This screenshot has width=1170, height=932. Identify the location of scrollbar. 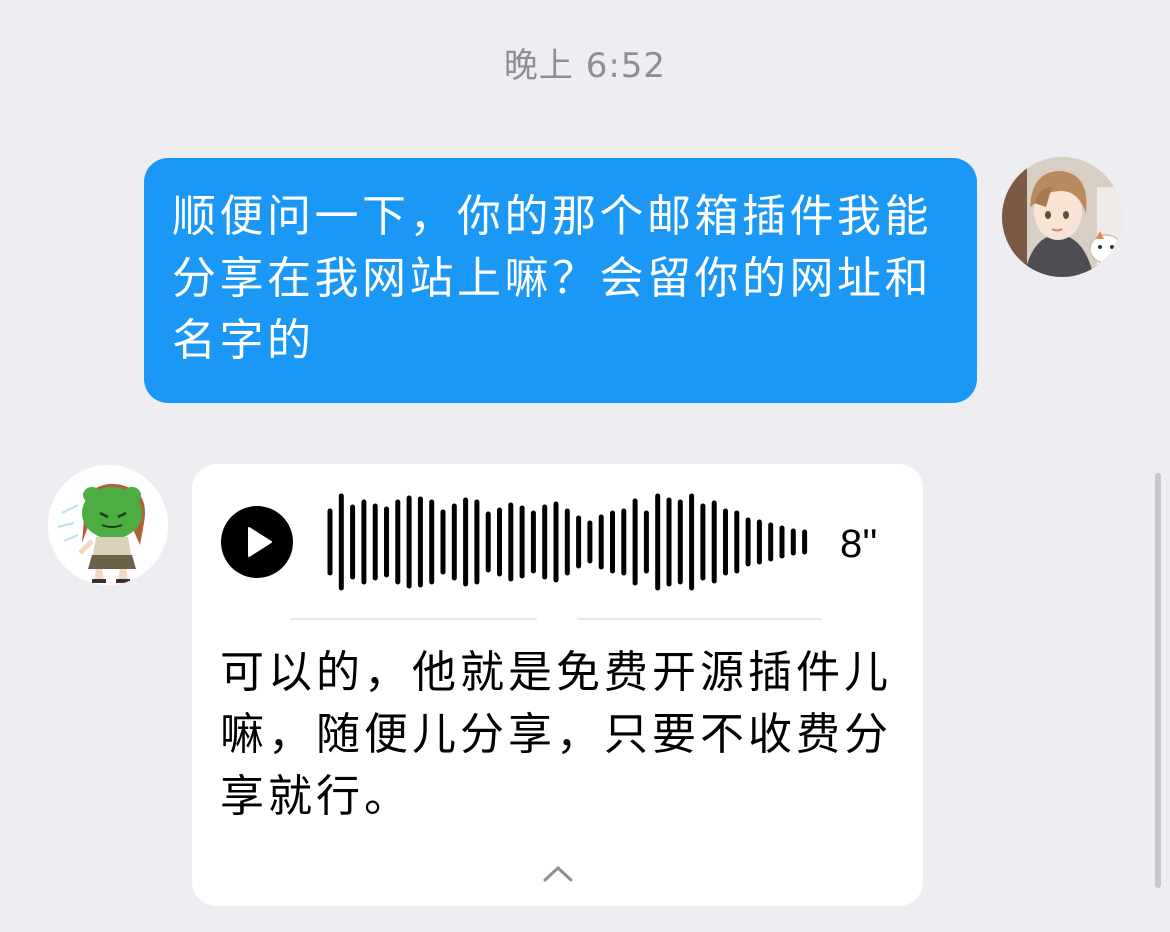
(1158, 680).